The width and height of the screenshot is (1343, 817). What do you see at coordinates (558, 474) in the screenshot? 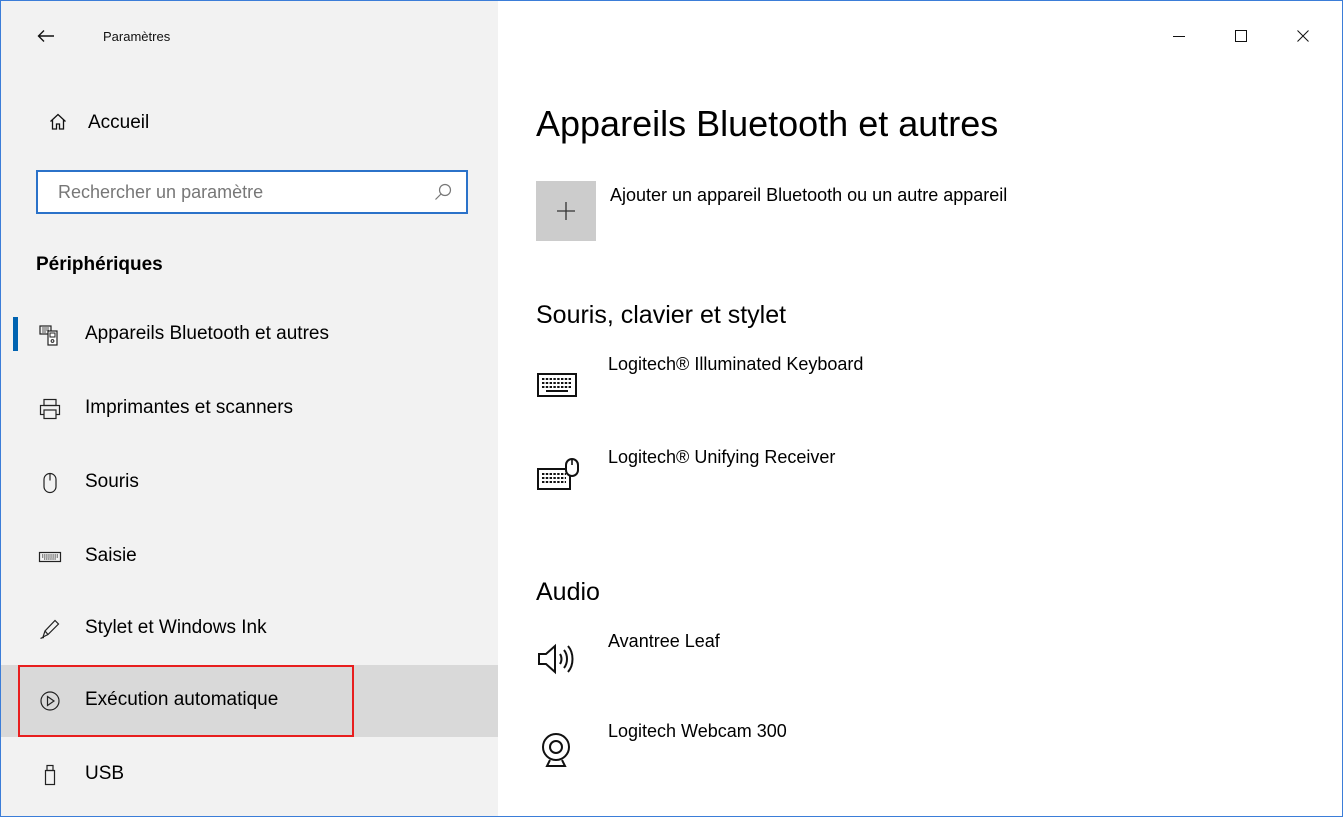
I see `keyboard-mouse-icon` at bounding box center [558, 474].